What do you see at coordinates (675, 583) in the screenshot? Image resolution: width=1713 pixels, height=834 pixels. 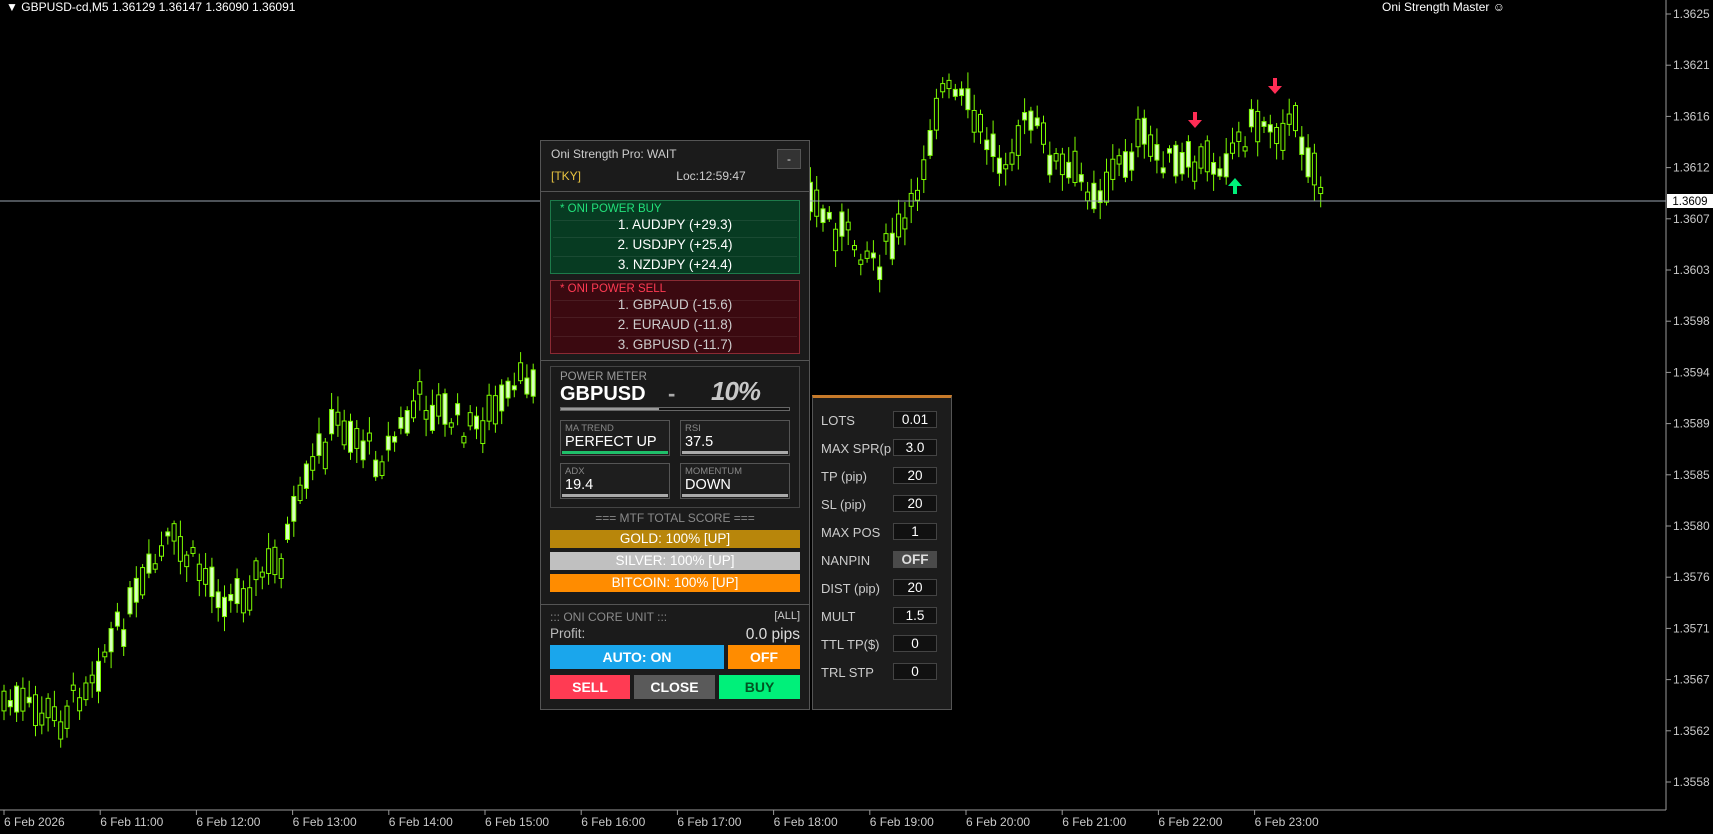 I see `mtf-bitcoin-bar: BITCOIN: 100% [UP]` at bounding box center [675, 583].